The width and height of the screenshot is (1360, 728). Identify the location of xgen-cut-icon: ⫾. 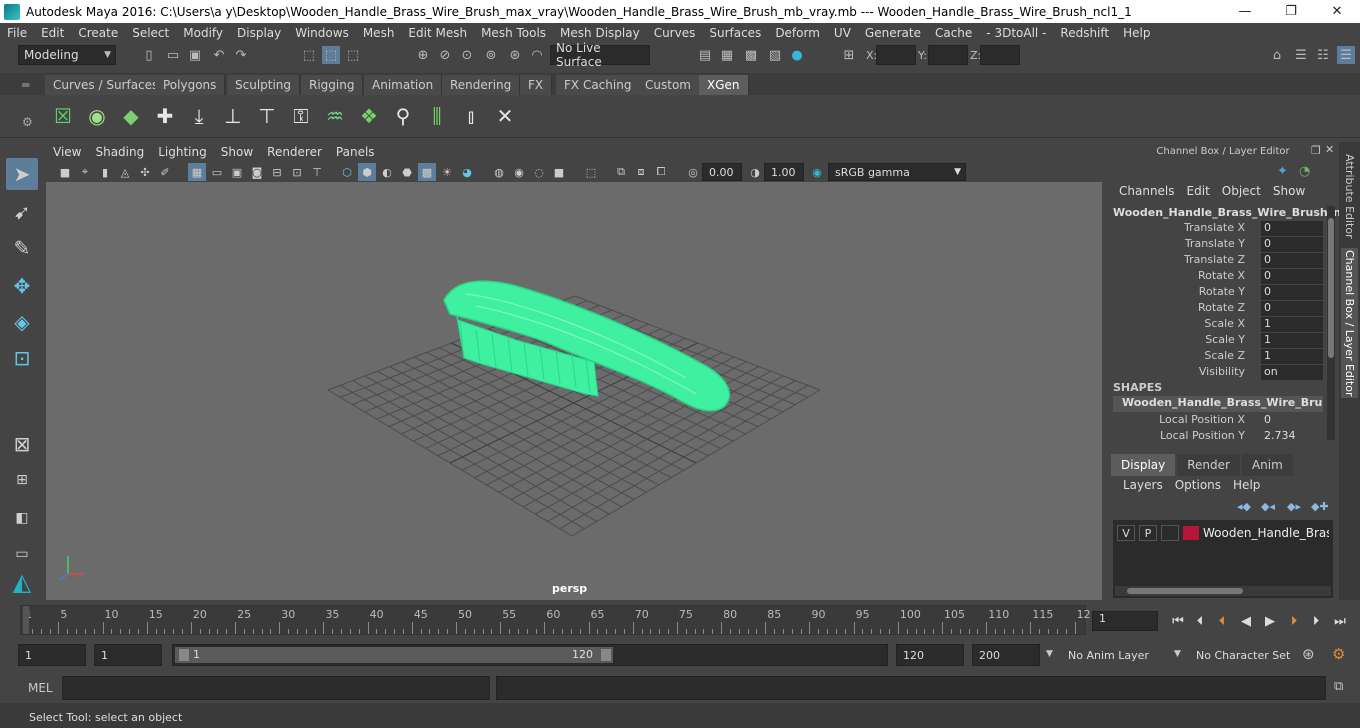
(471, 116).